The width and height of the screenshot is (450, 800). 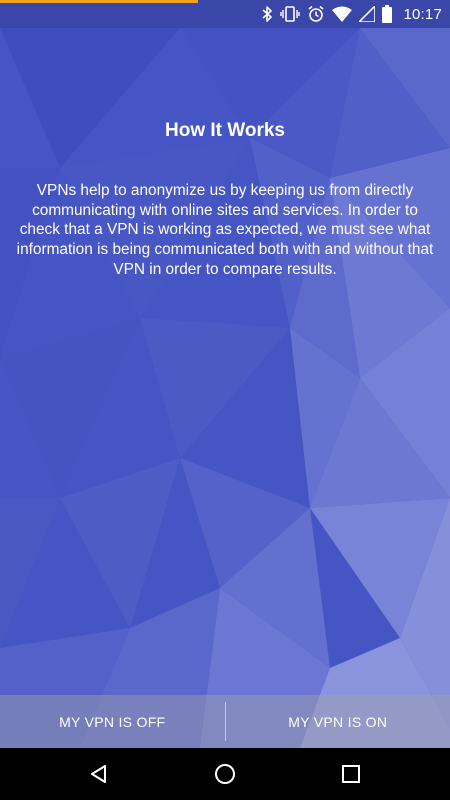 What do you see at coordinates (225, 130) in the screenshot?
I see `page-title: How It Works` at bounding box center [225, 130].